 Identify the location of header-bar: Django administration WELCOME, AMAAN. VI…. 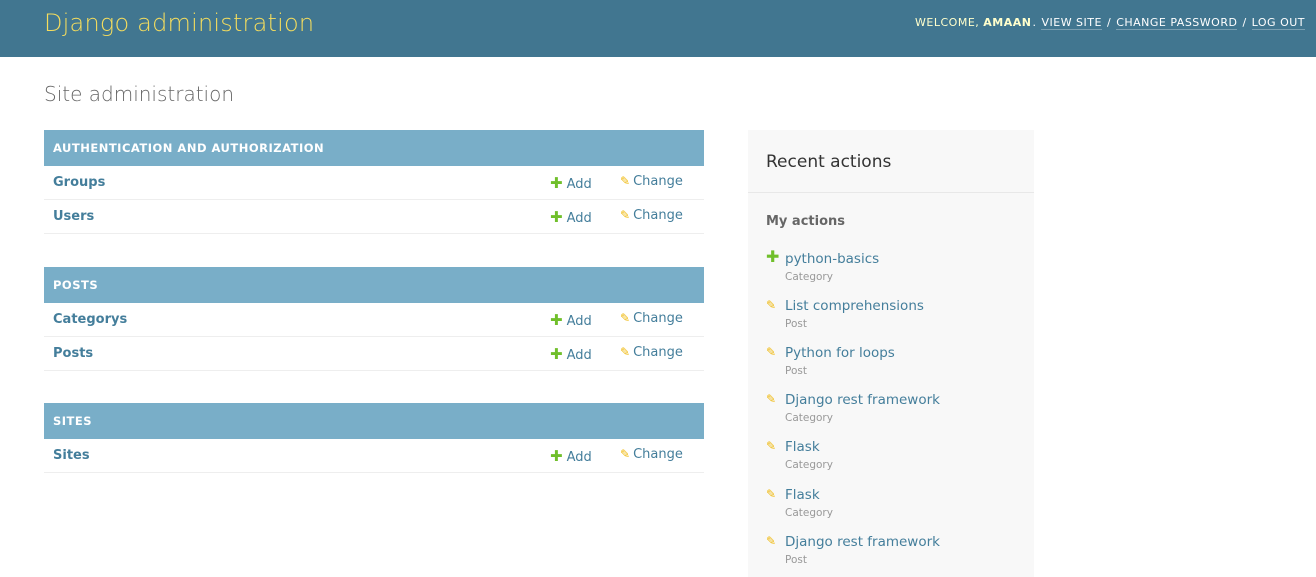
(658, 28).